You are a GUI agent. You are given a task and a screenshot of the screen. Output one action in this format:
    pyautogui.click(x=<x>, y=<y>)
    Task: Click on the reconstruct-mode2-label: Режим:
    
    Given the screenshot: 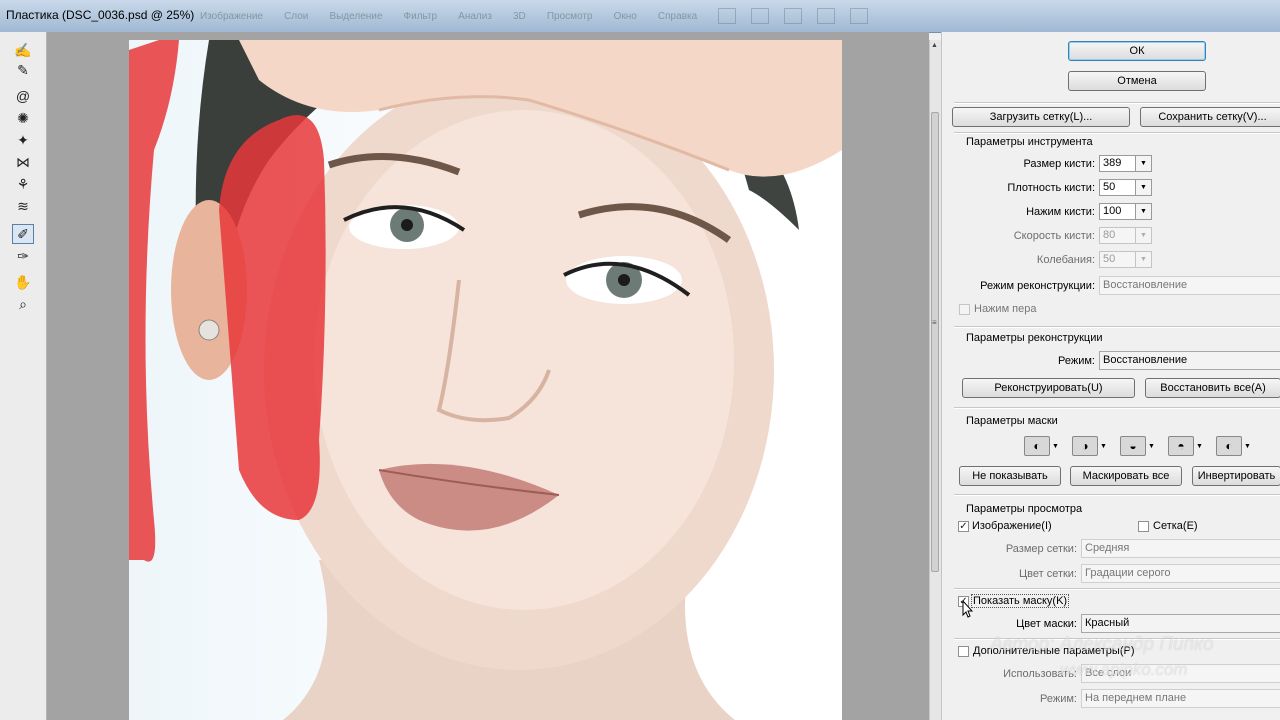 What is the action you would take?
    pyautogui.click(x=1076, y=361)
    